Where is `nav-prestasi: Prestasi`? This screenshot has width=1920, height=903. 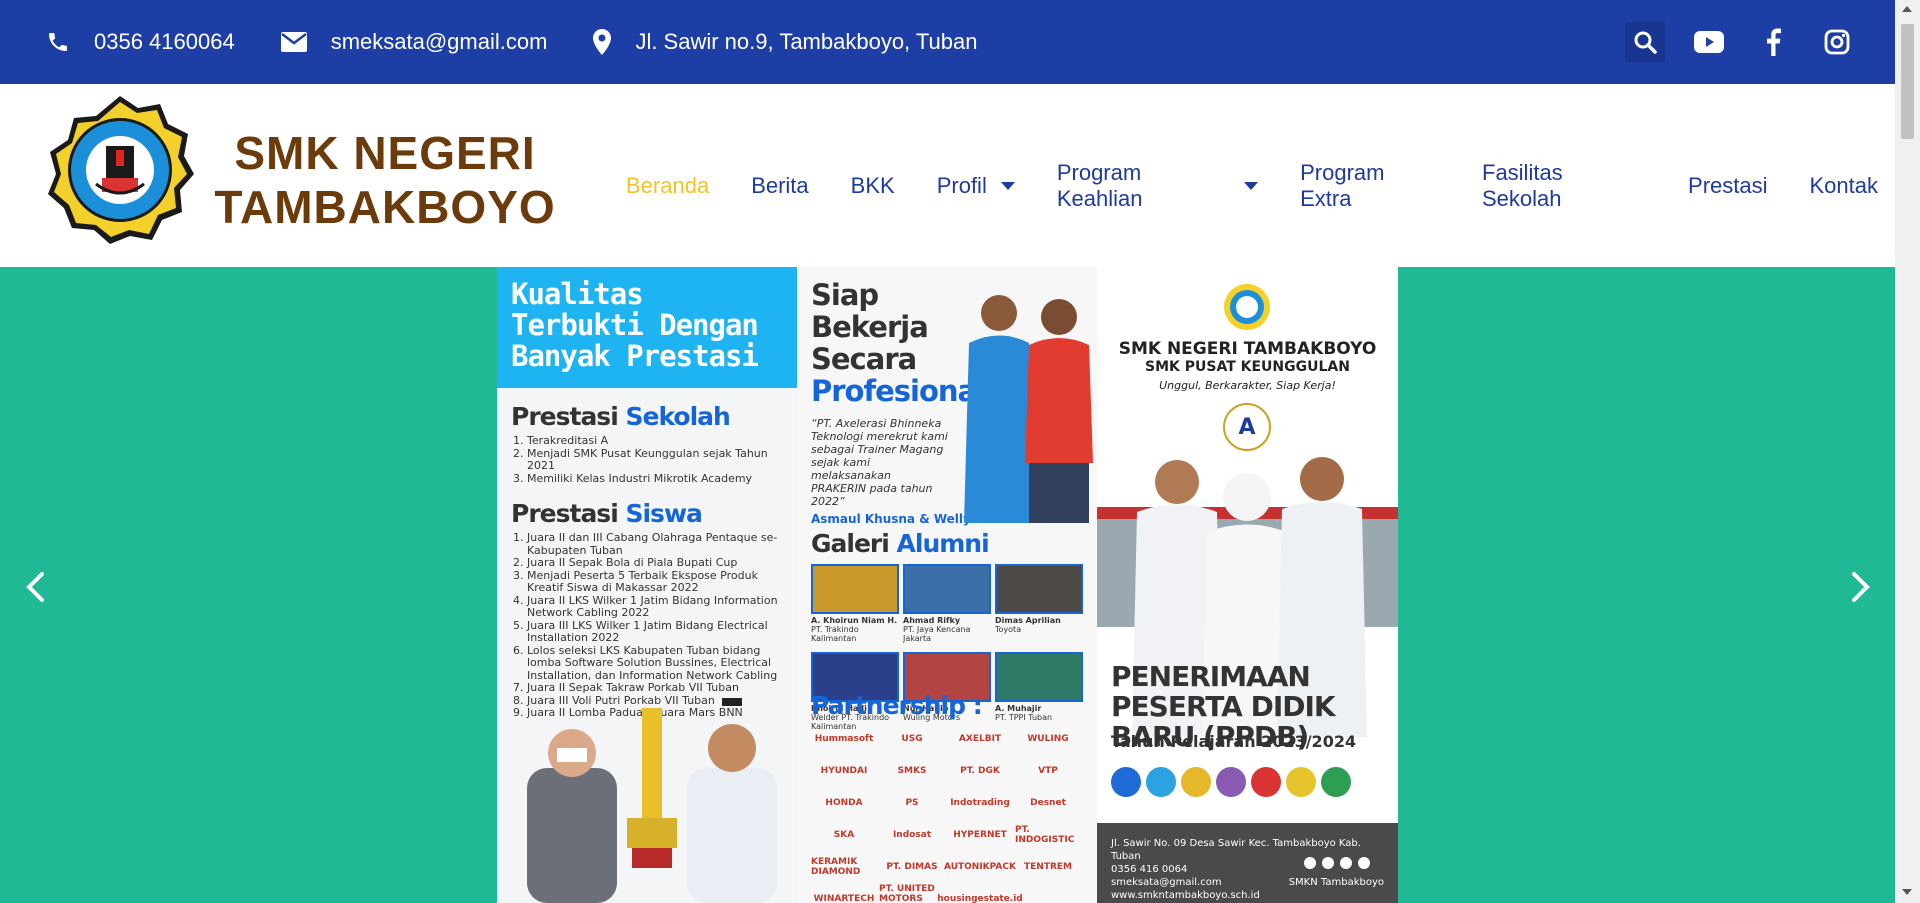
nav-prestasi: Prestasi is located at coordinates (1727, 186).